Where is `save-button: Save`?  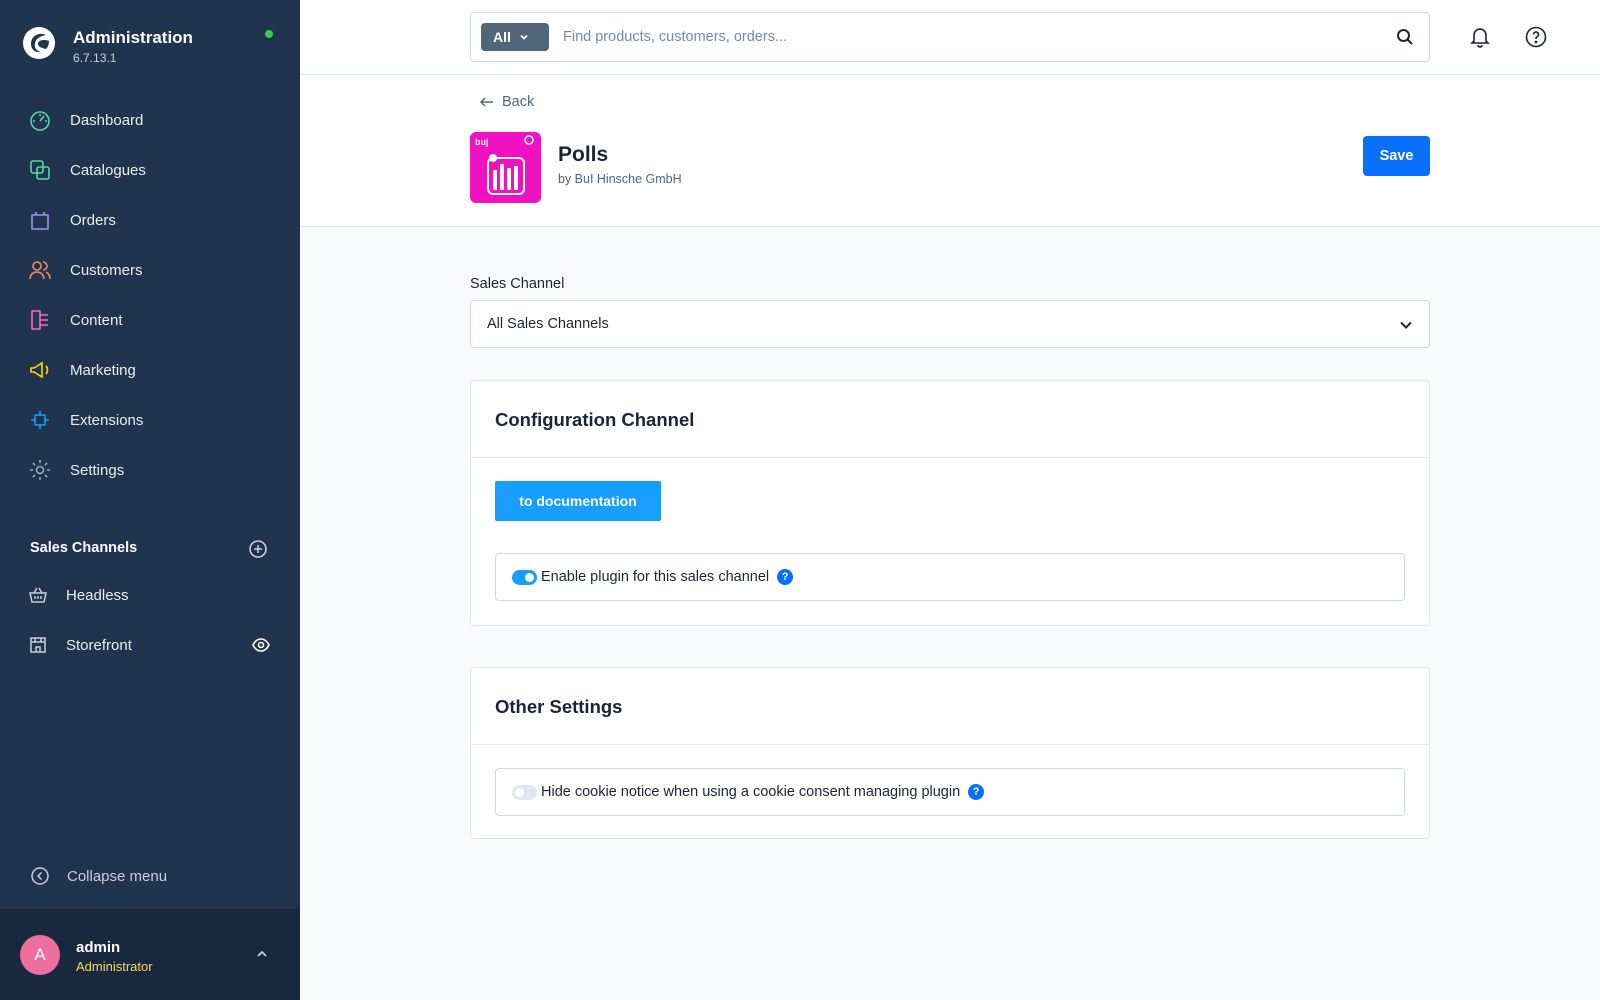 save-button: Save is located at coordinates (1396, 156).